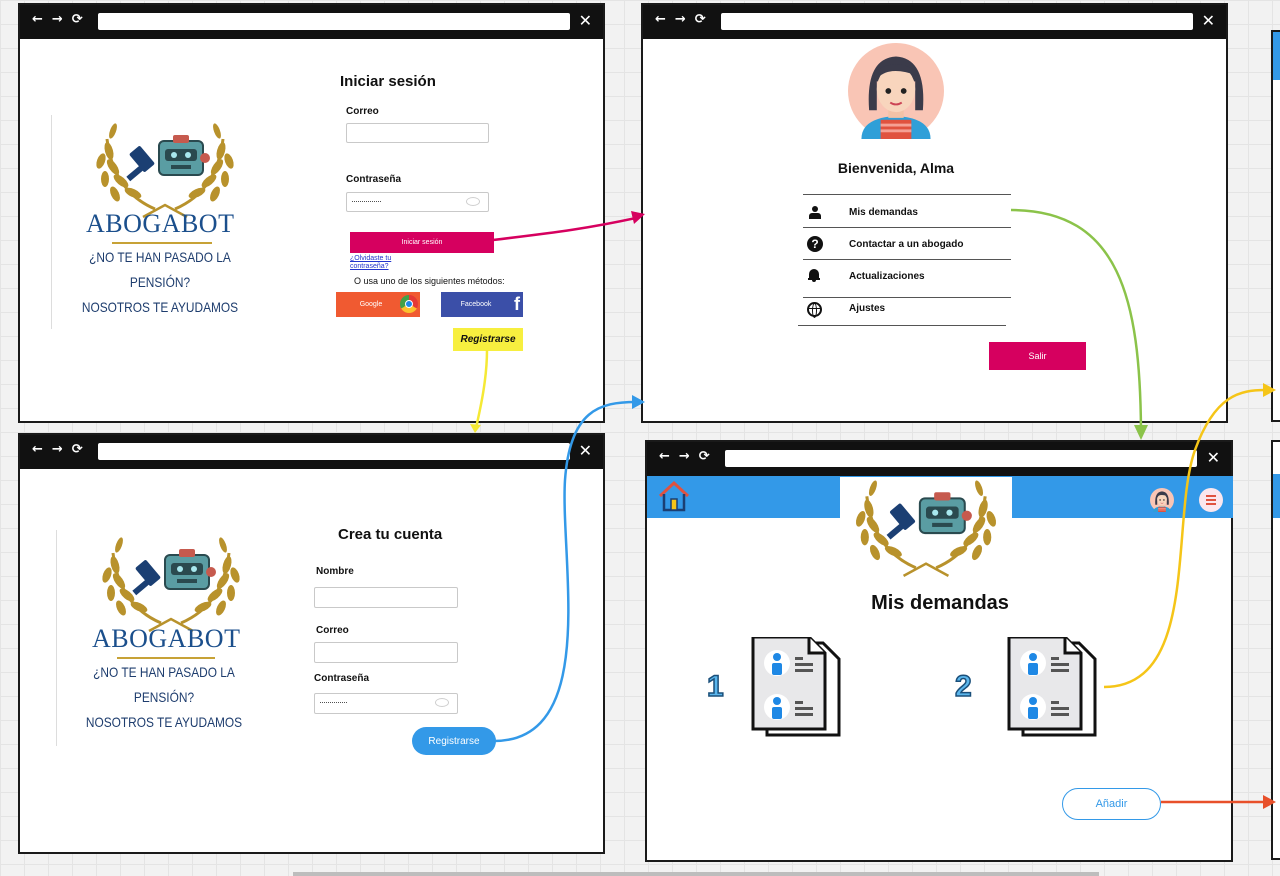  Describe the element at coordinates (564, 229) in the screenshot. I see `arrow-login-to-profile` at that location.